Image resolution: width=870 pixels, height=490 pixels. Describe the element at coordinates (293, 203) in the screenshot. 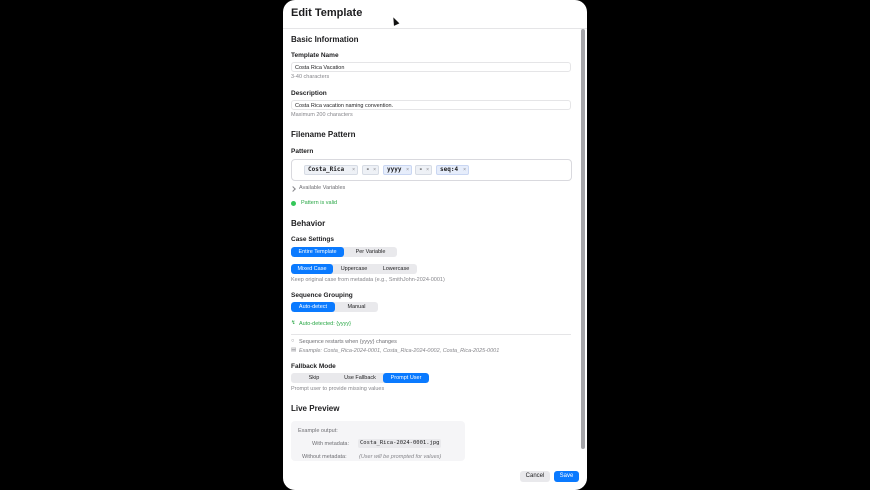

I see `check-circle-icon` at that location.